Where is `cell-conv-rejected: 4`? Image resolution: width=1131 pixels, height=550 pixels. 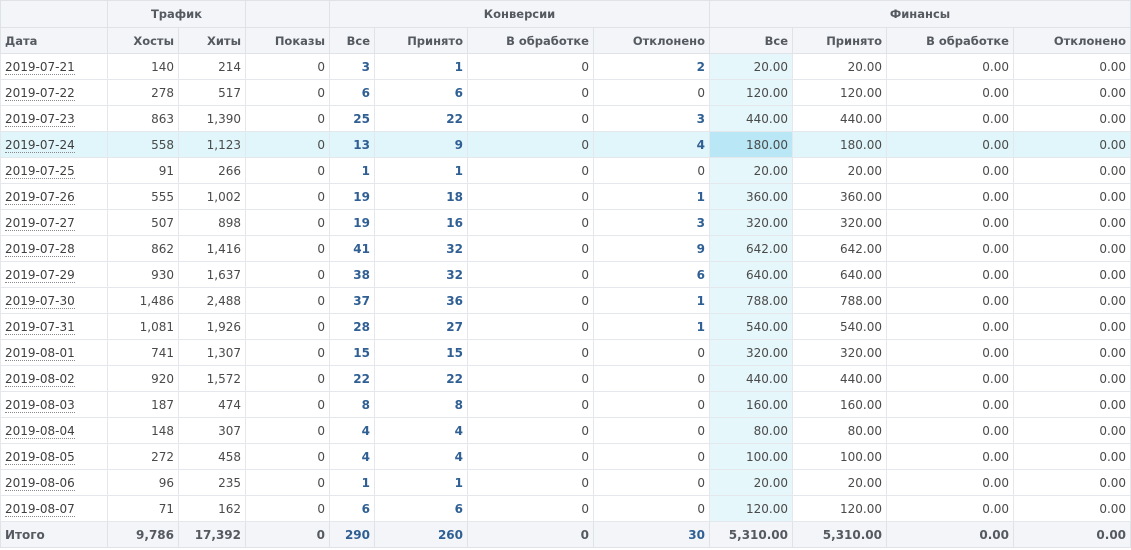 cell-conv-rejected: 4 is located at coordinates (651, 144).